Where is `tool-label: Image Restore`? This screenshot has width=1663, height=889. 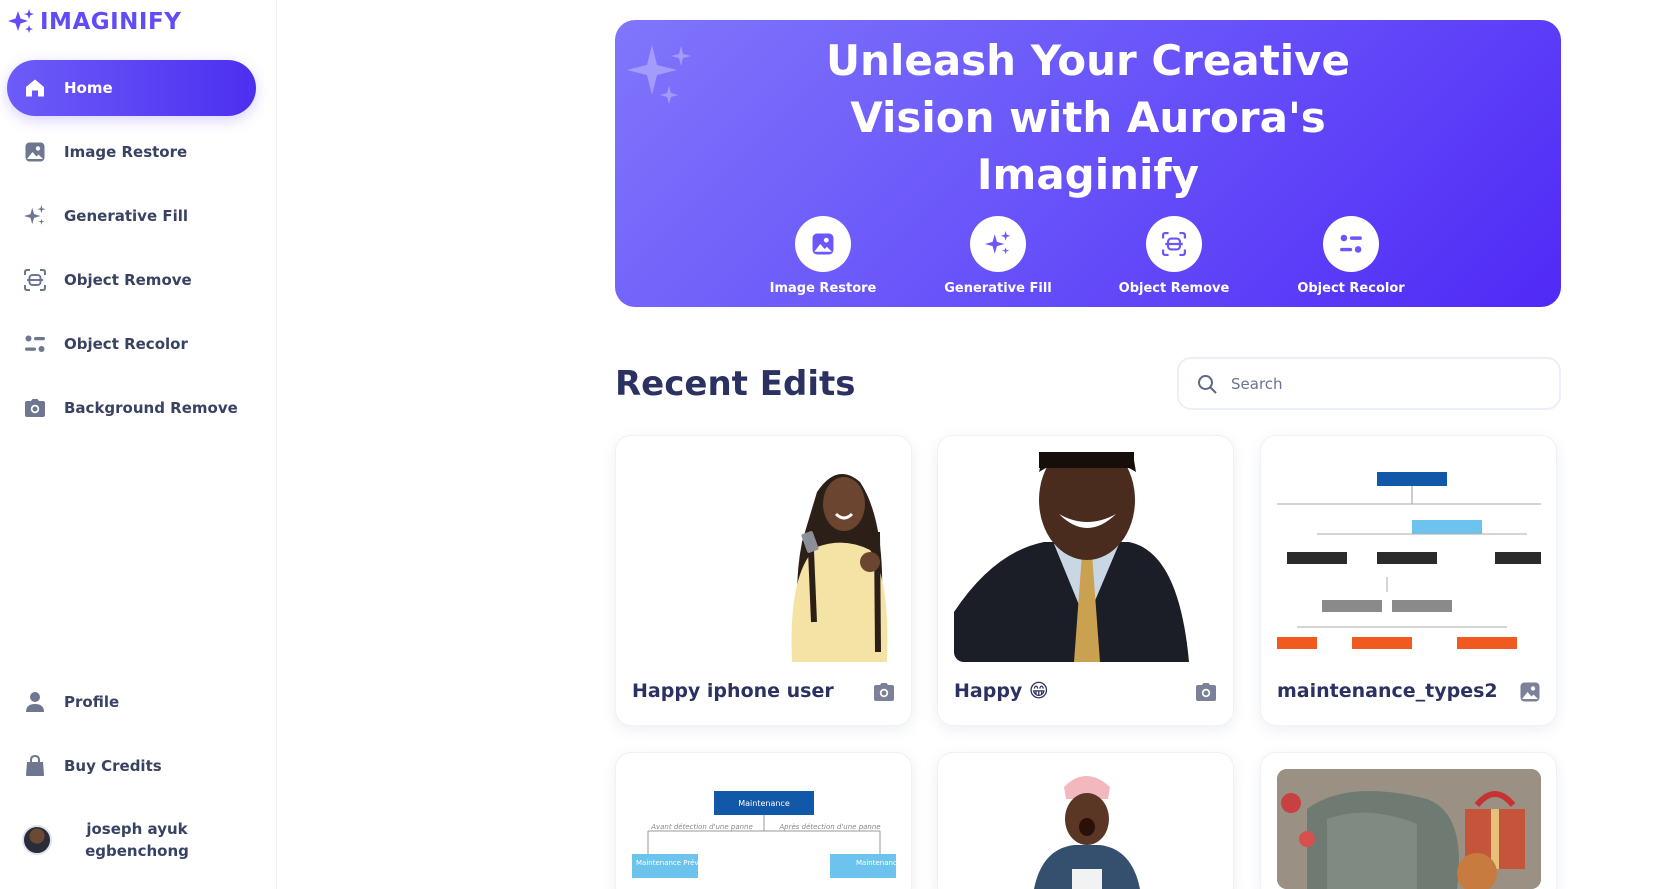
tool-label: Image Restore is located at coordinates (823, 288).